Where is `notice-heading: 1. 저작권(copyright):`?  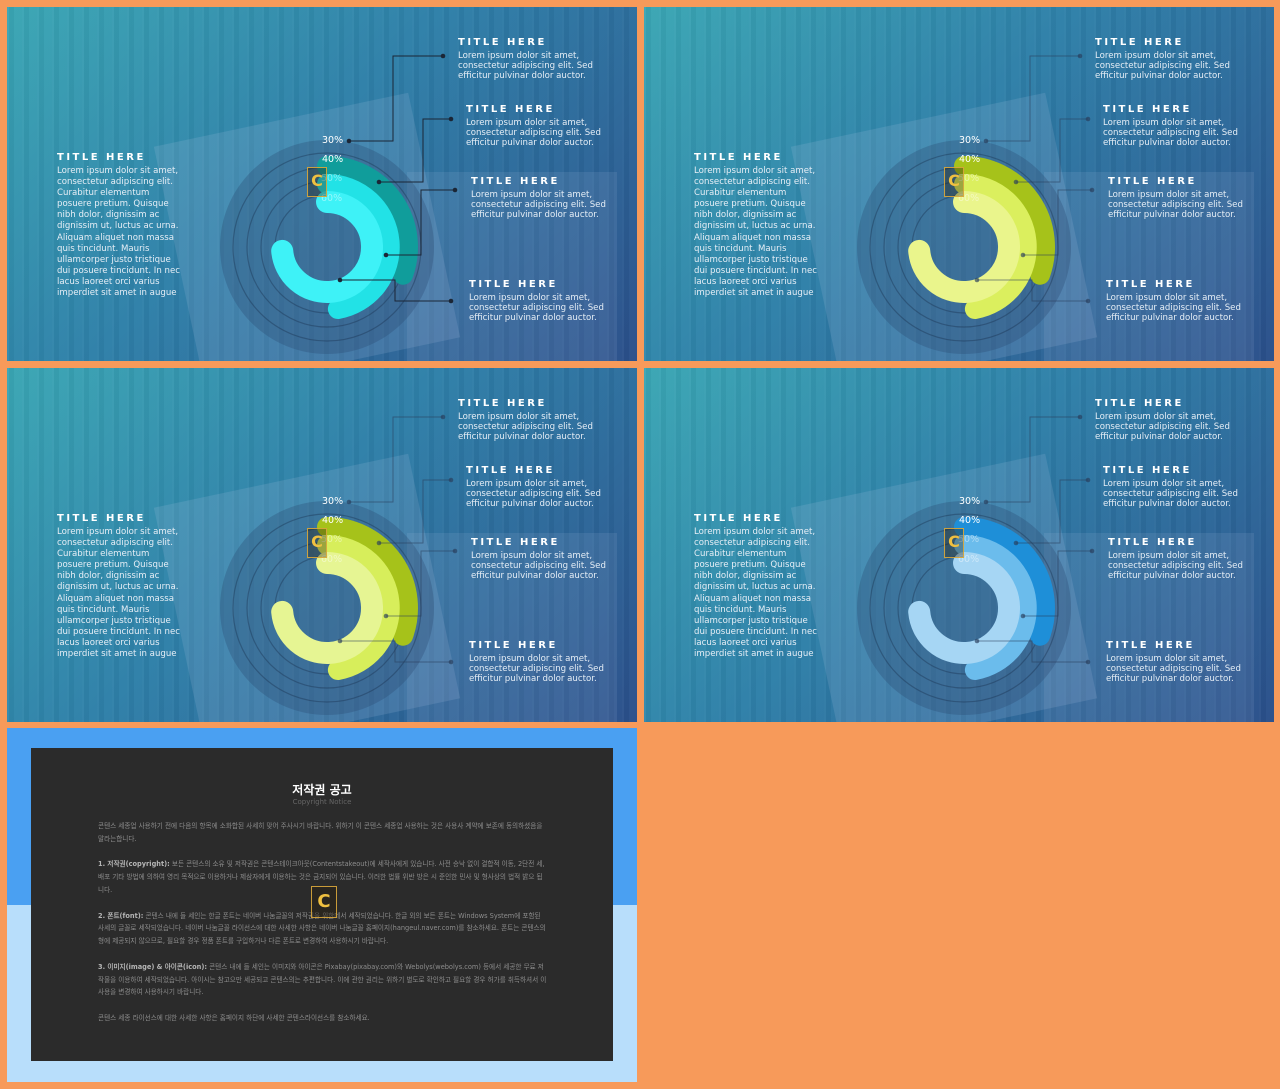
notice-heading: 1. 저작권(copyright): is located at coordinates (134, 864).